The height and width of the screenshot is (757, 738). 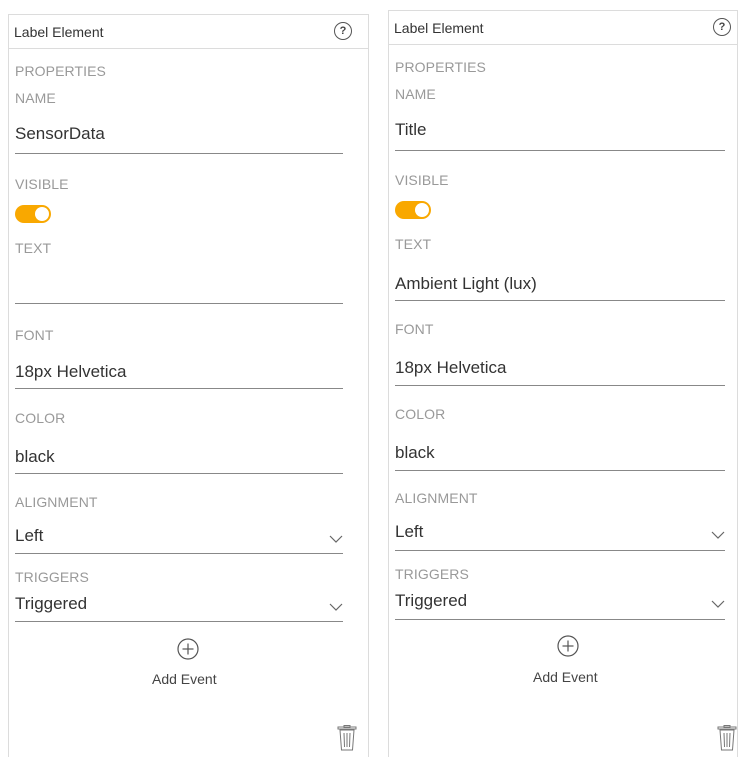 I want to click on name-value: Title, so click(x=411, y=129).